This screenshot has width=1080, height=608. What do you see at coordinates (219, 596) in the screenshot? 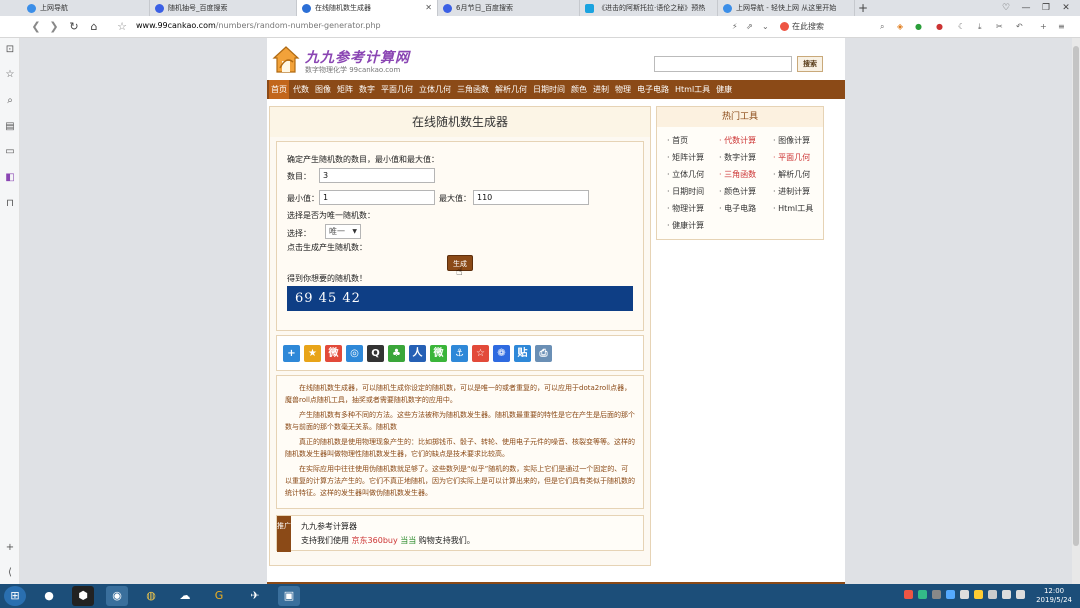
I see `g-app-icon: G` at bounding box center [219, 596].